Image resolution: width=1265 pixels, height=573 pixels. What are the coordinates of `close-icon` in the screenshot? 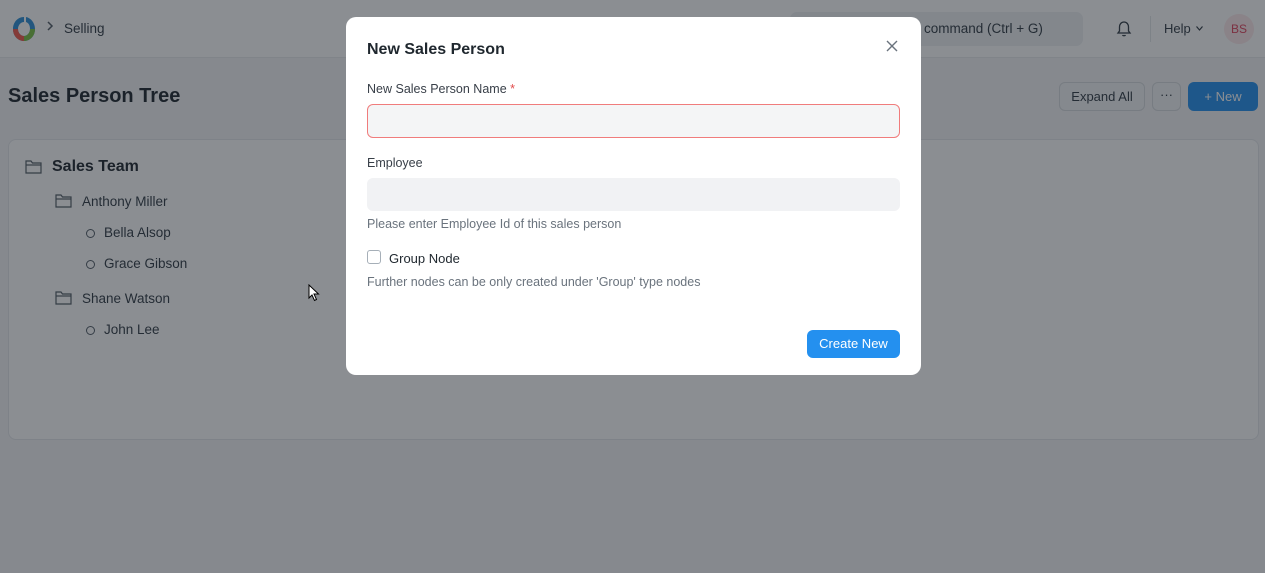 It's located at (892, 46).